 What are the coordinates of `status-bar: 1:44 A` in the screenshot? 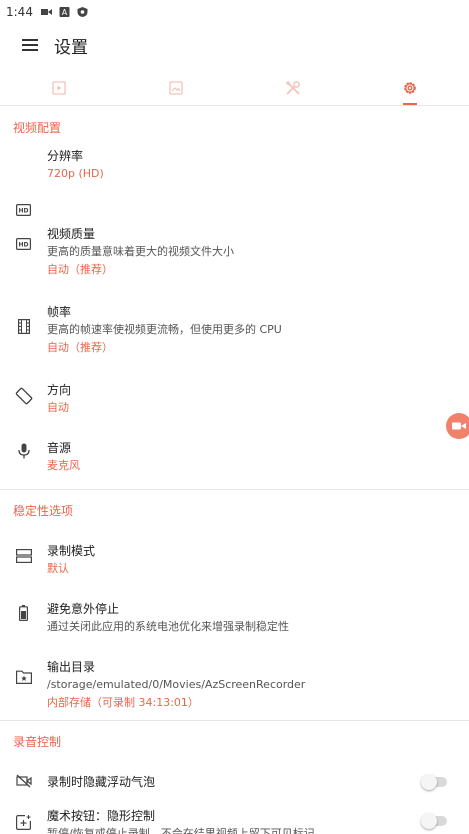 It's located at (234, 12).